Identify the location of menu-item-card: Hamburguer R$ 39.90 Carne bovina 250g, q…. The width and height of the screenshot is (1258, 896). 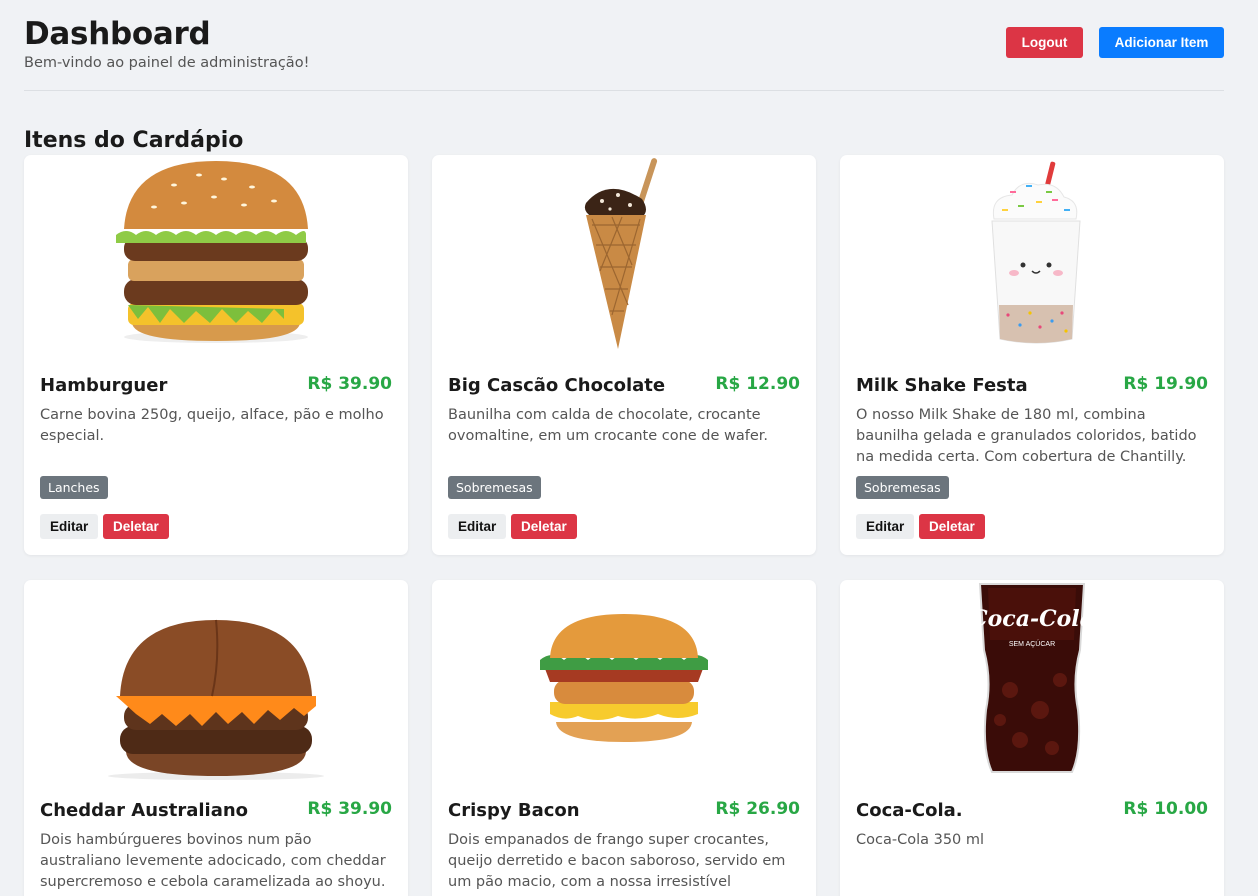
(216, 355).